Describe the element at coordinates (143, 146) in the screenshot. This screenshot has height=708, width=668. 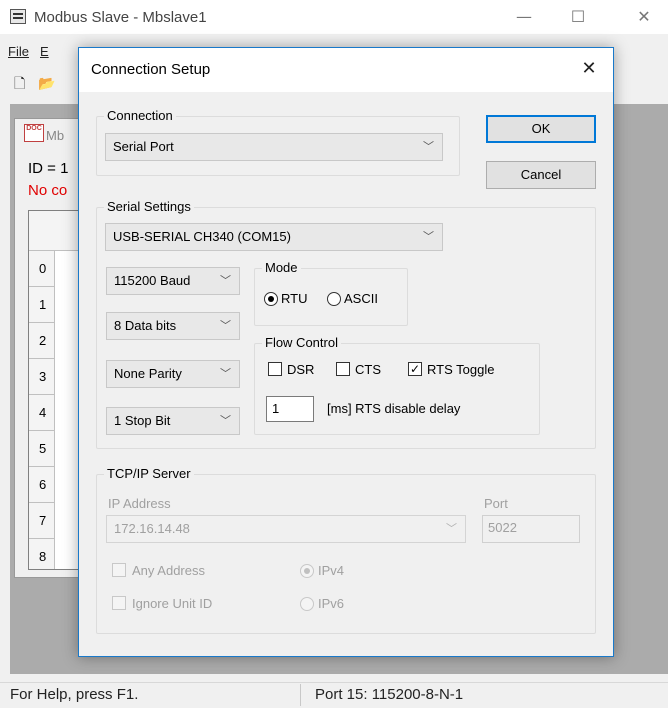
I see `connection-type-value: Serial Port` at that location.